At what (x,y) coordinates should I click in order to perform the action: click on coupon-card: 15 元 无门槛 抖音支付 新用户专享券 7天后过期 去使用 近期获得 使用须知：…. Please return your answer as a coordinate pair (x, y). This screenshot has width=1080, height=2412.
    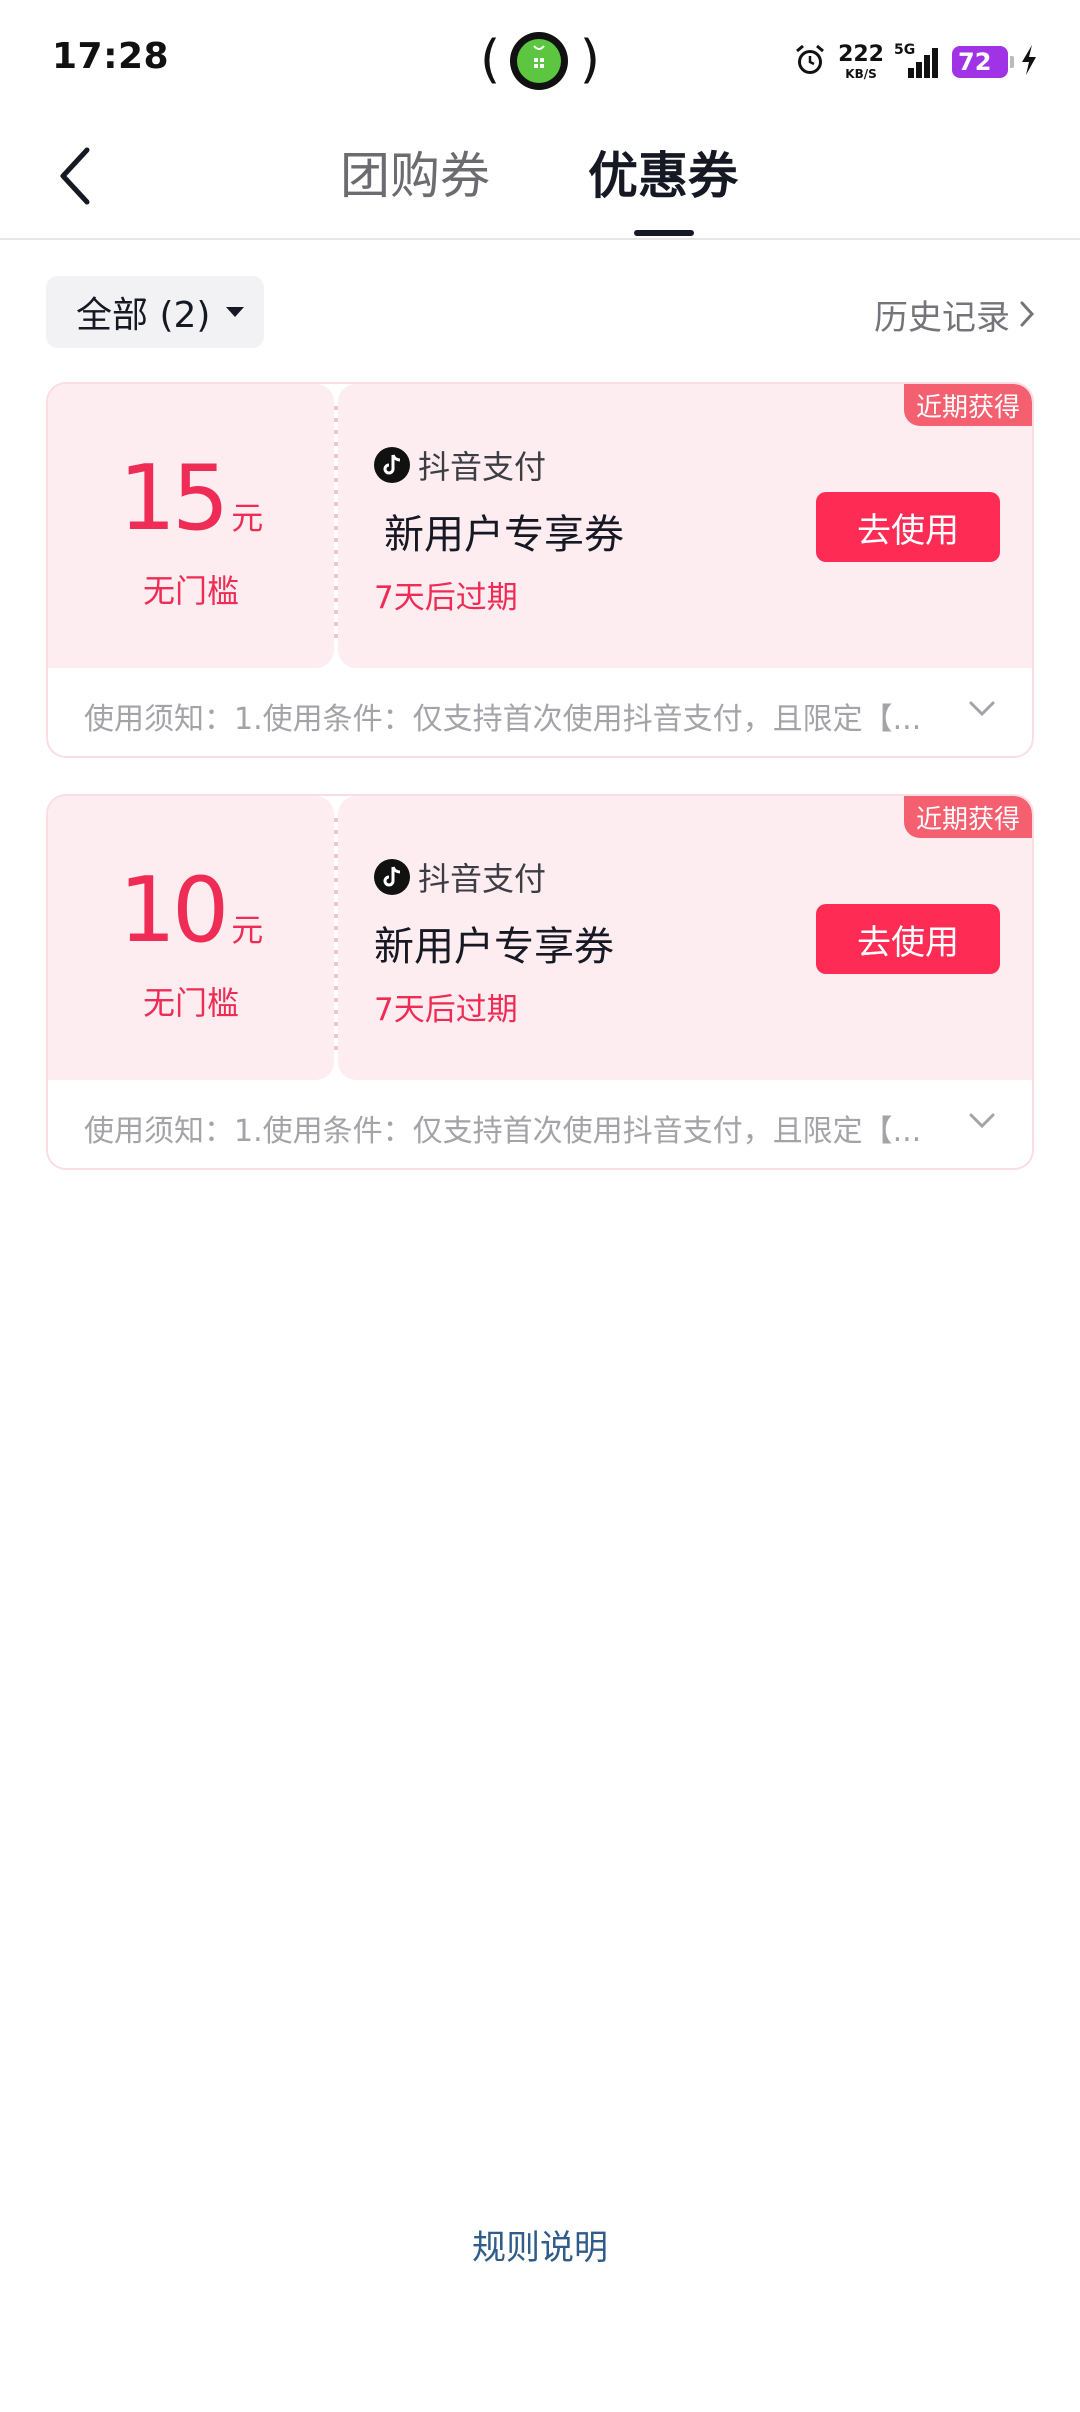
    Looking at the image, I should click on (540, 570).